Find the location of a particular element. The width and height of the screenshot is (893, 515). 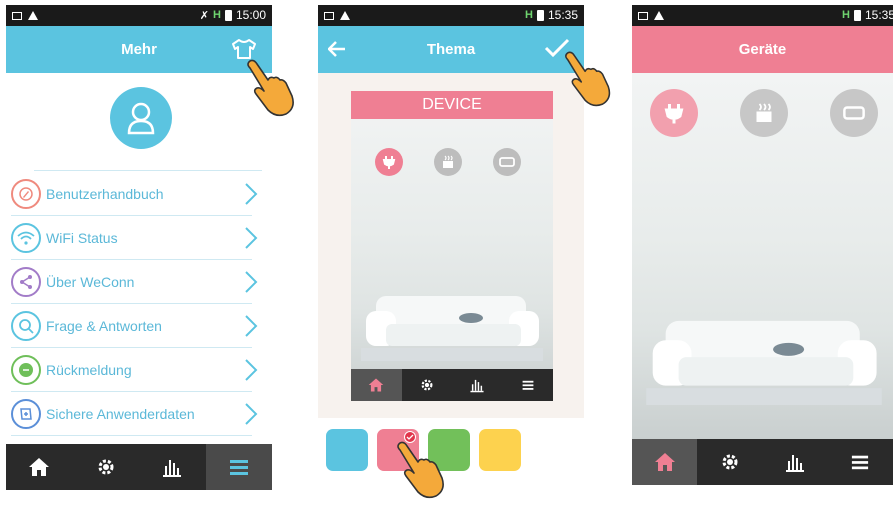

device-fan-button is located at coordinates (854, 113).